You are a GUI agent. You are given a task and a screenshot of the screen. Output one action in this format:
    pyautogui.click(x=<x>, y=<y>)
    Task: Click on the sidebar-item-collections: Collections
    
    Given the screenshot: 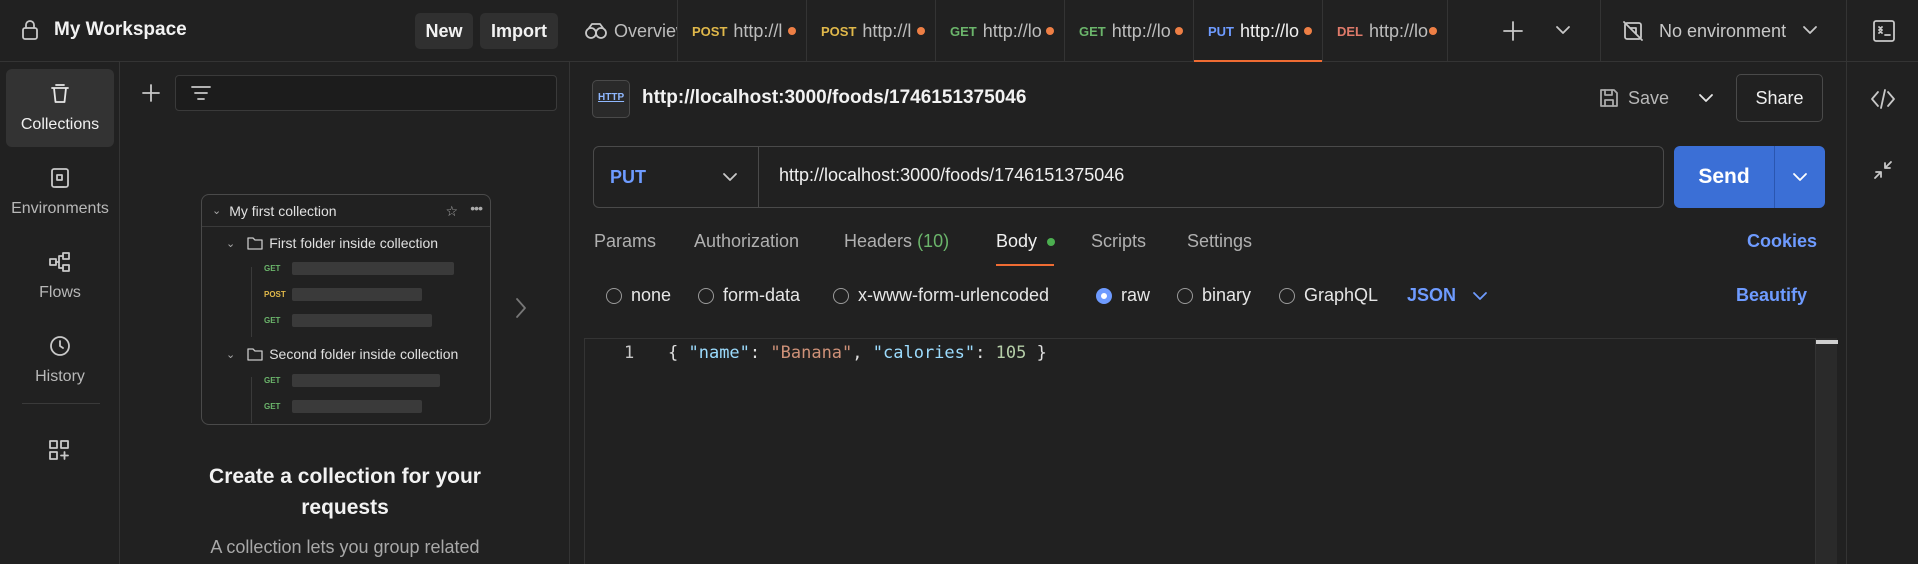 What is the action you would take?
    pyautogui.click(x=60, y=108)
    